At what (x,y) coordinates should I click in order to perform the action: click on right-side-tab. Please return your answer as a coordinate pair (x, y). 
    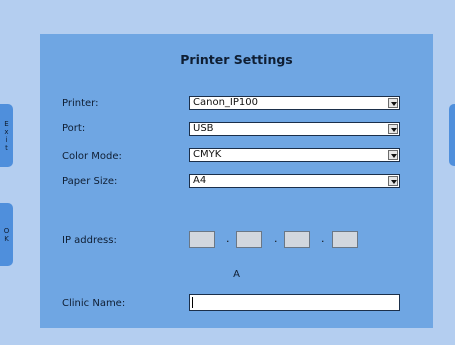
    Looking at the image, I should click on (452, 135).